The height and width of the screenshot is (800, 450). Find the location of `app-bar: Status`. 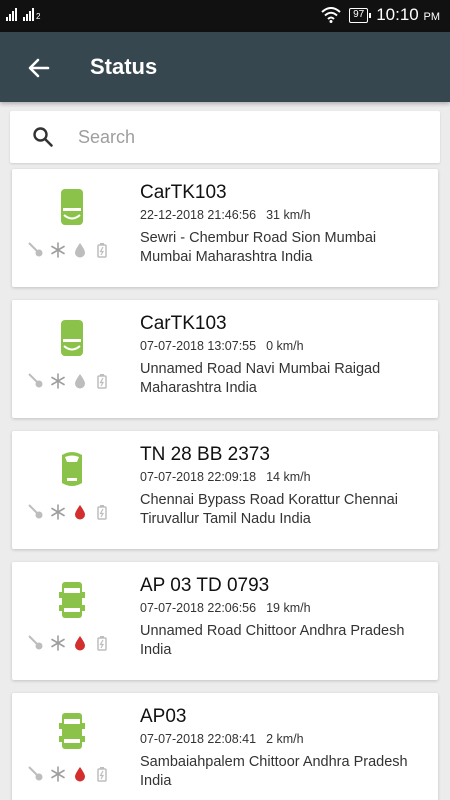

app-bar: Status is located at coordinates (225, 67).